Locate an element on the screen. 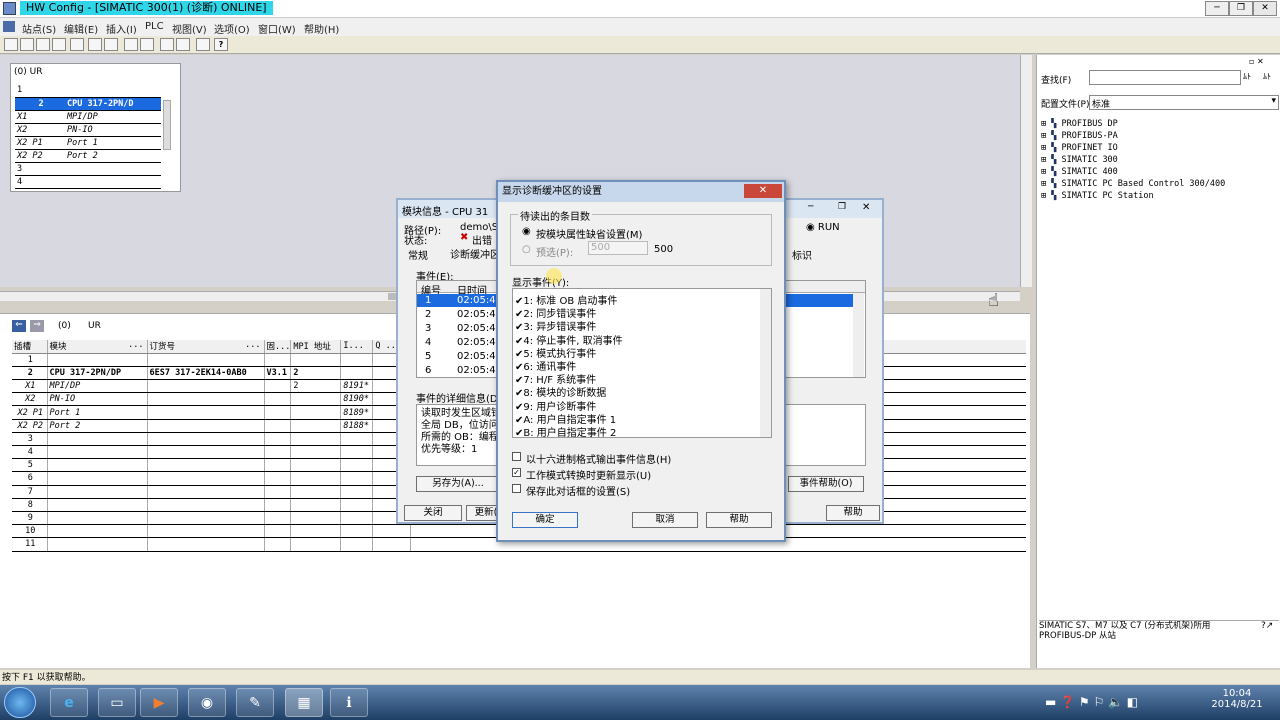 This screenshot has width=1280, height=720. close-button: ✕ is located at coordinates (1265, 8).